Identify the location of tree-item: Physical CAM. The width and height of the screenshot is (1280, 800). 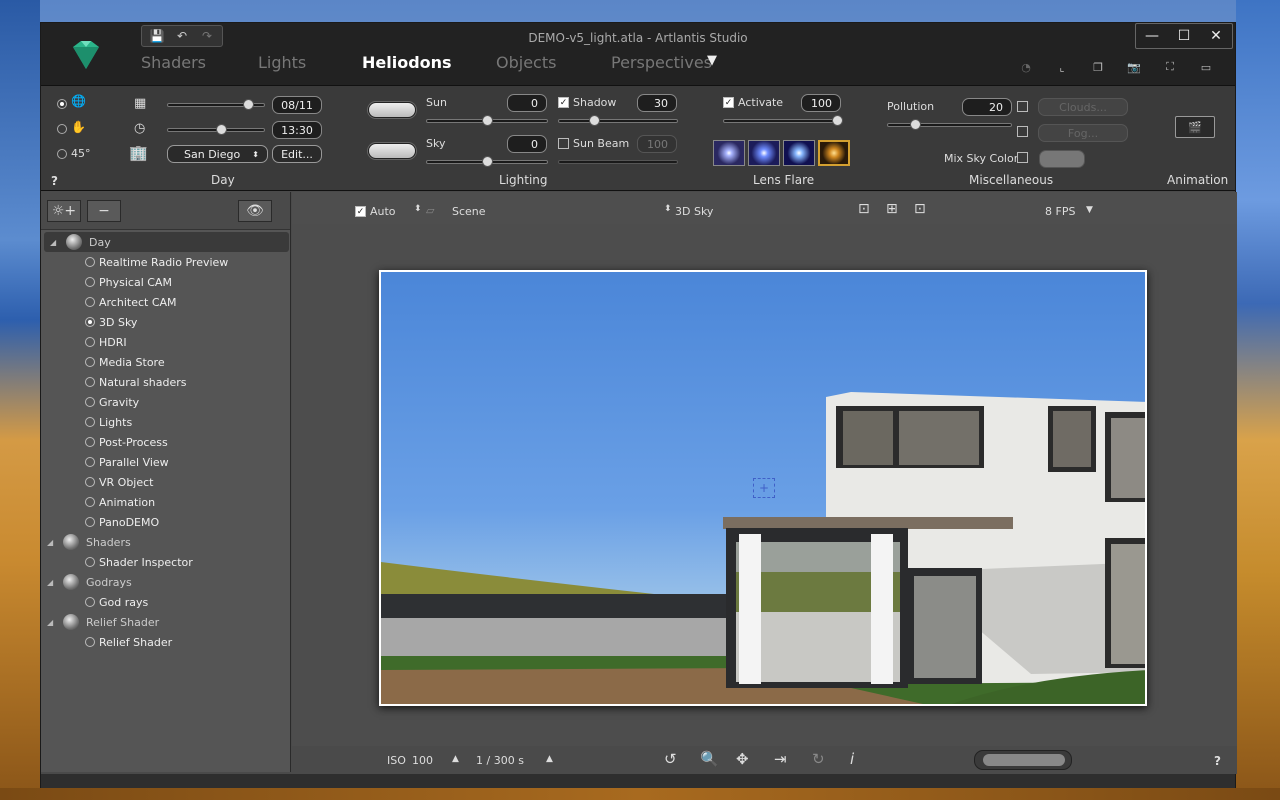
(165, 282).